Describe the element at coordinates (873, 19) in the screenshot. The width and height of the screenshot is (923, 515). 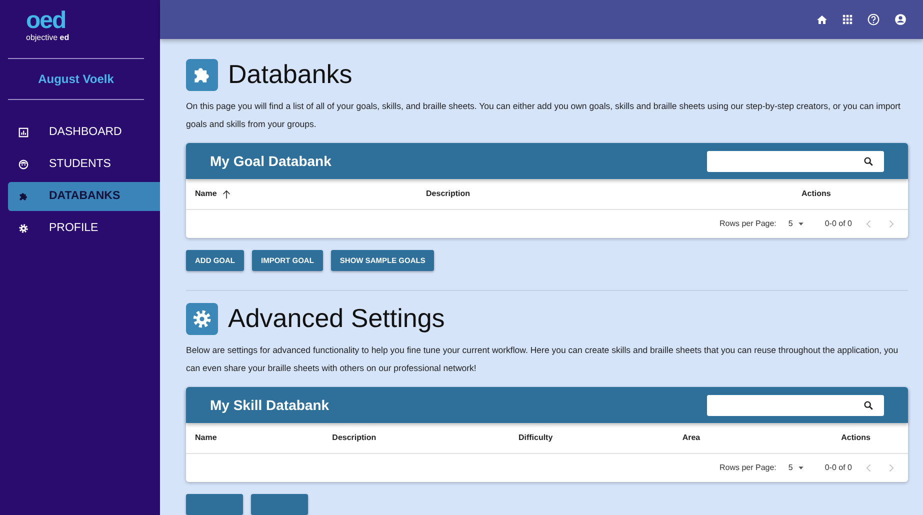
I see `help-icon` at that location.